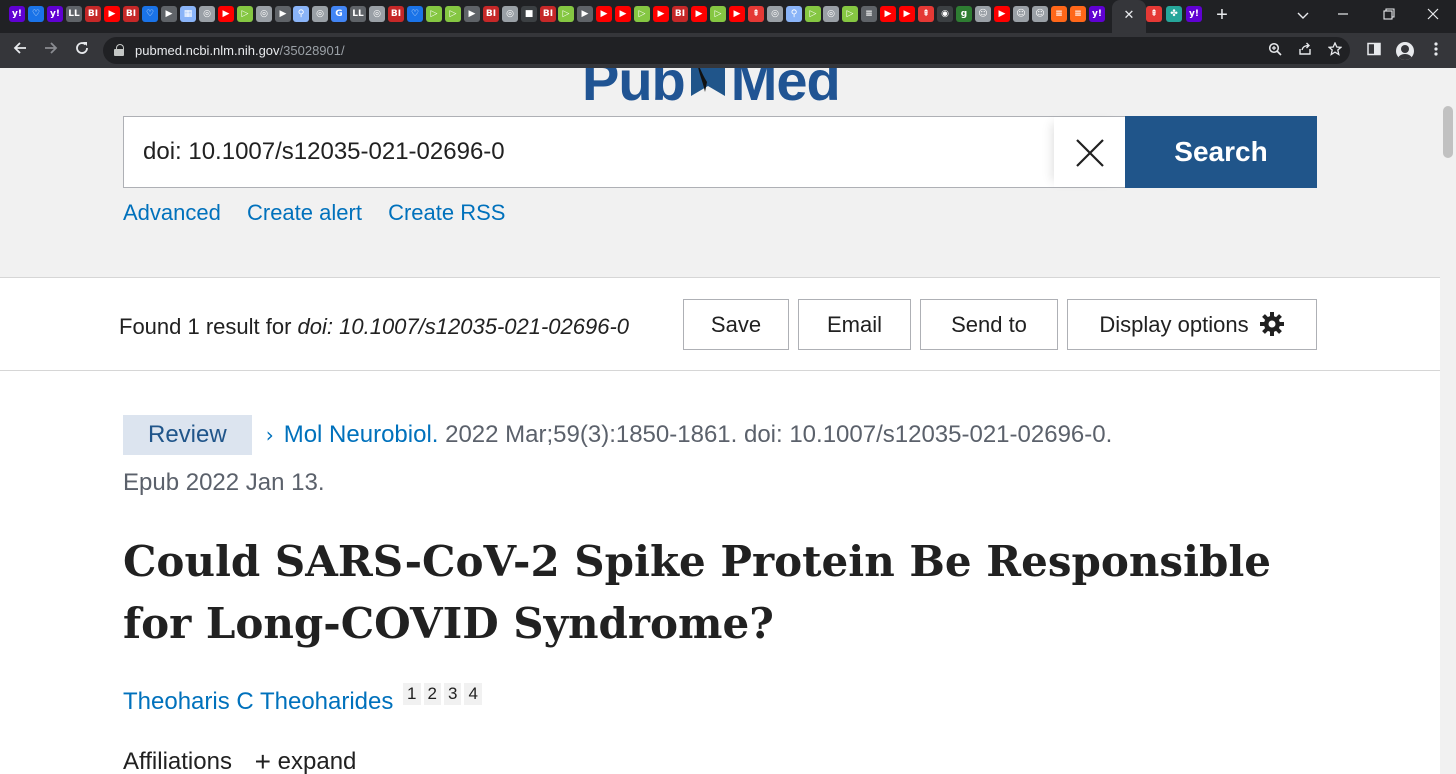 This screenshot has width=1456, height=774. I want to click on email-button: Email, so click(854, 324).